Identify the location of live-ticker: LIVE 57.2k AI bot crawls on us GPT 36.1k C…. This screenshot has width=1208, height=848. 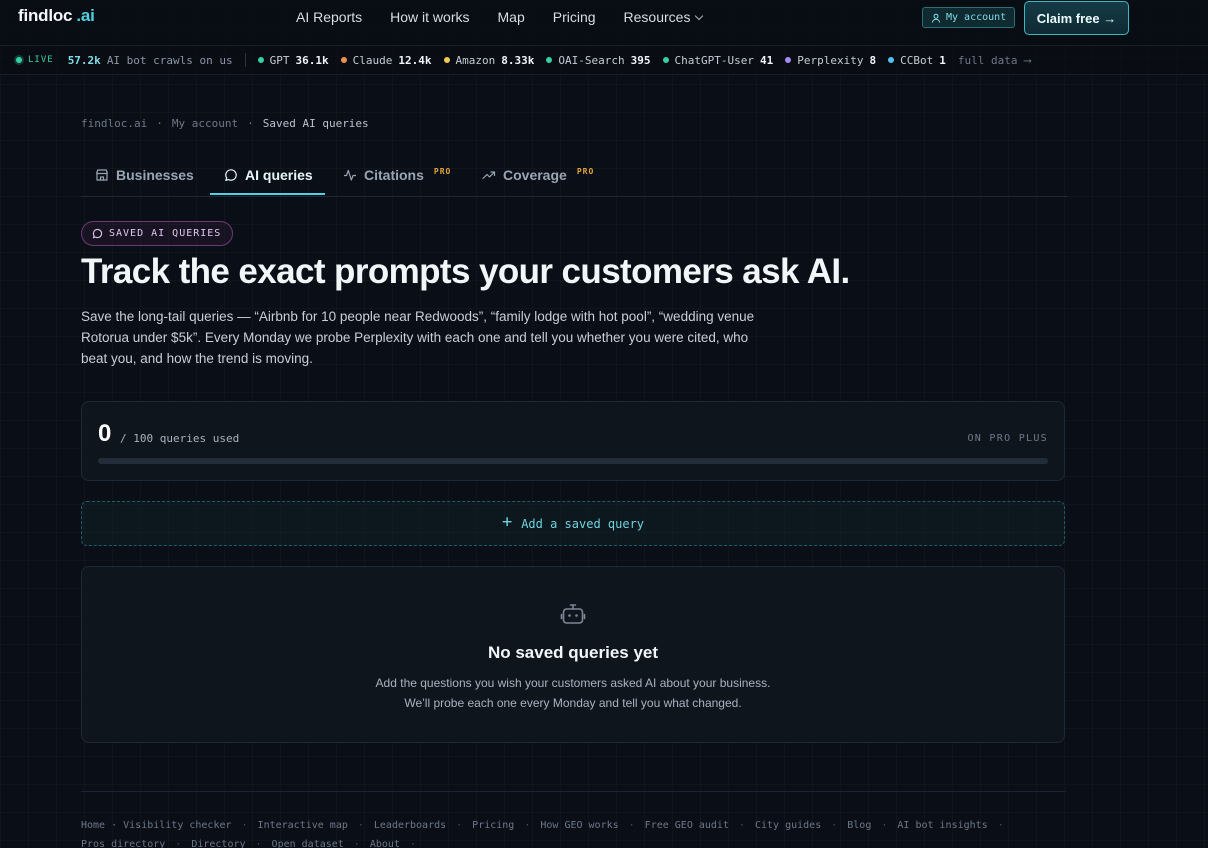
(604, 60).